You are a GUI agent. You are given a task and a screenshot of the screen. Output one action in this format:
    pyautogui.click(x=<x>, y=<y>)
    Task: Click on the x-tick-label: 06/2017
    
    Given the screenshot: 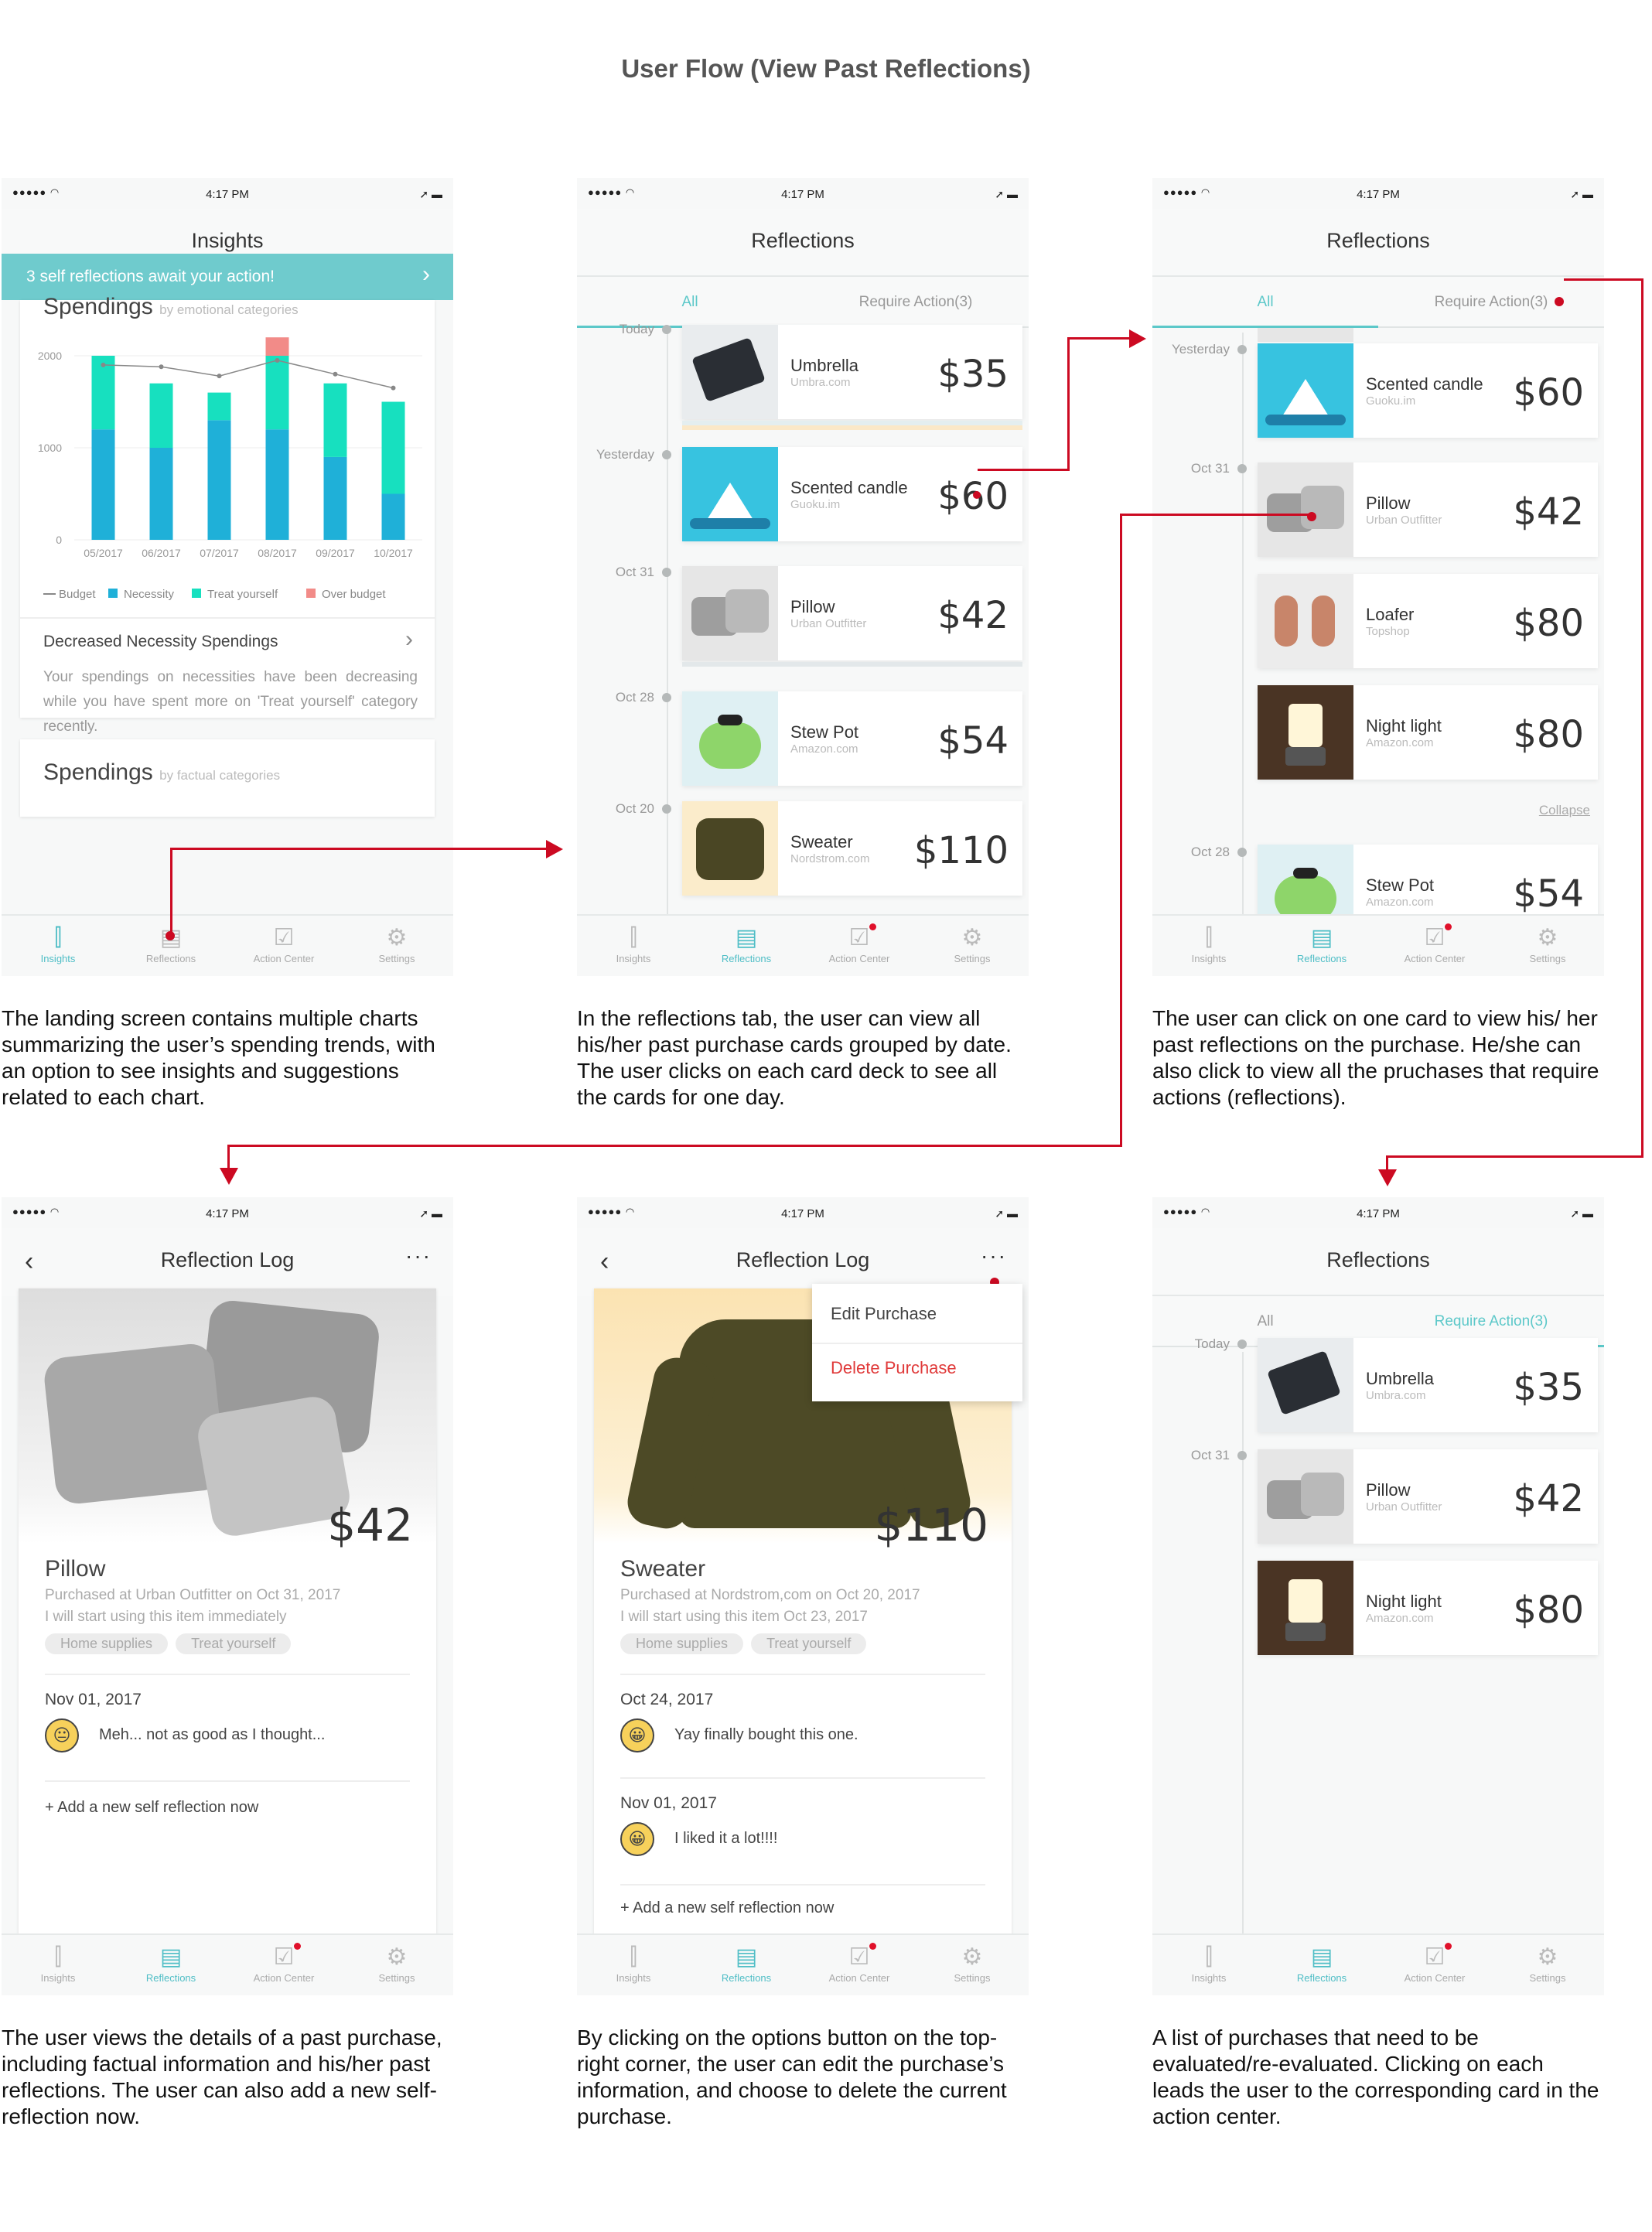 What is the action you would take?
    pyautogui.click(x=161, y=553)
    